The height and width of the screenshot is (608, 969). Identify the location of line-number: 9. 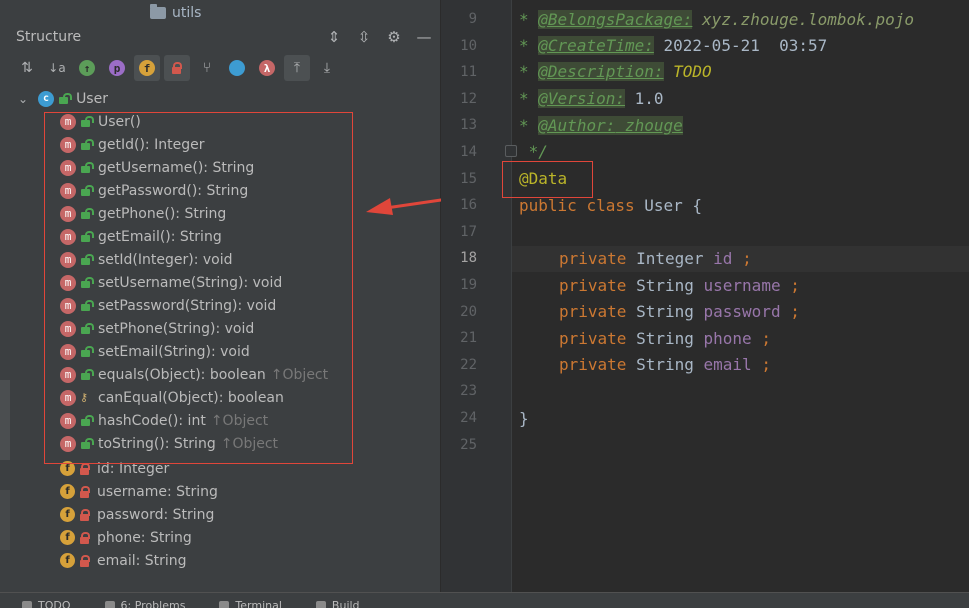
(459, 19).